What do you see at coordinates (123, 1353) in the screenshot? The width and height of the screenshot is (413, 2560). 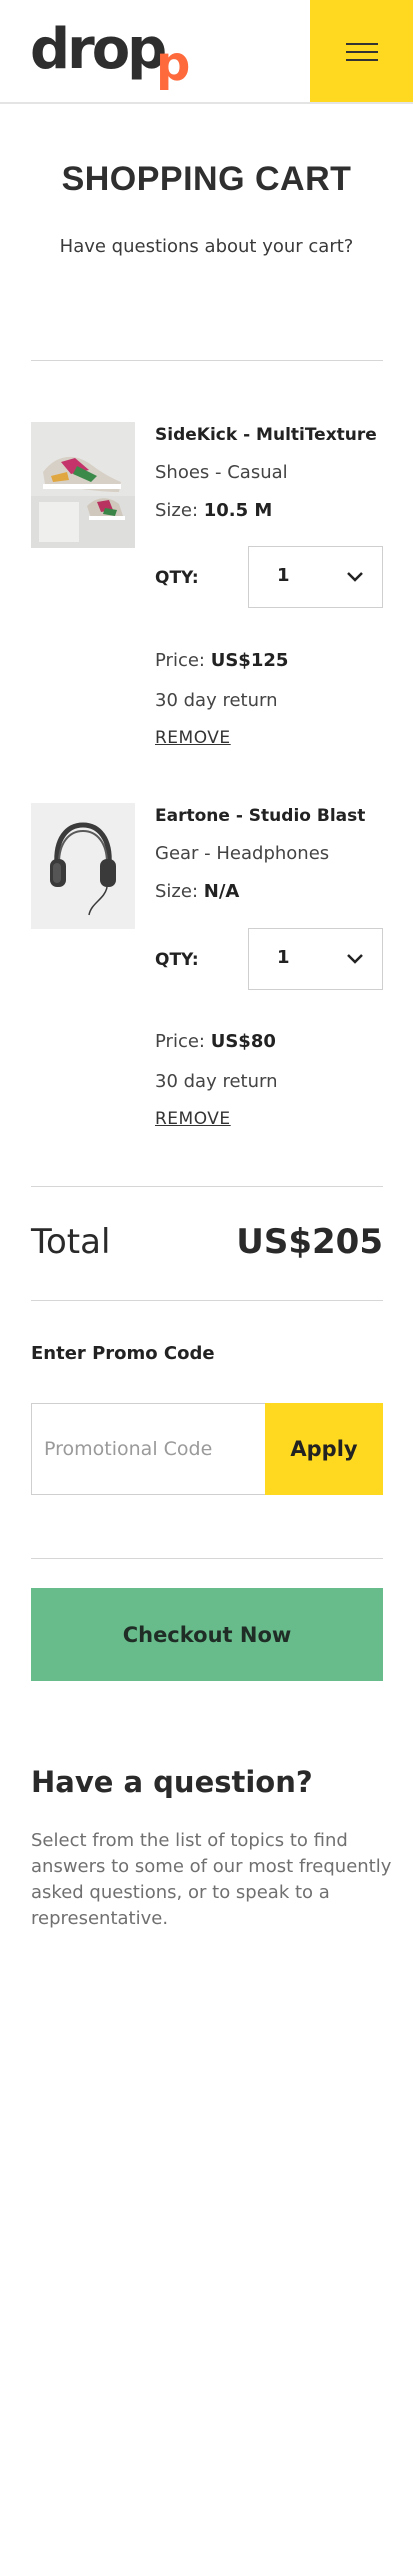 I see `promo-code-heading: Enter Promo Code` at bounding box center [123, 1353].